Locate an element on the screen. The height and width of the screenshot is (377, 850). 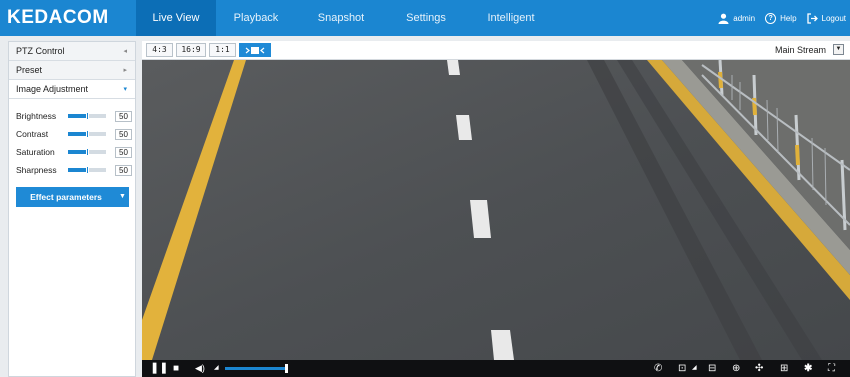
settings-icon: ✱ is located at coordinates (808, 368).